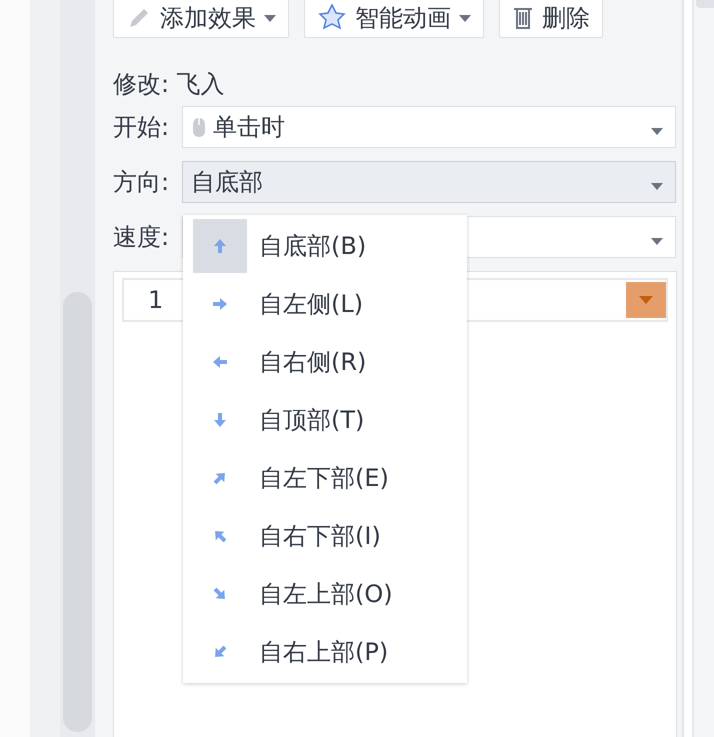 This screenshot has width=714, height=737. What do you see at coordinates (141, 182) in the screenshot?
I see `field-label: 方向:` at bounding box center [141, 182].